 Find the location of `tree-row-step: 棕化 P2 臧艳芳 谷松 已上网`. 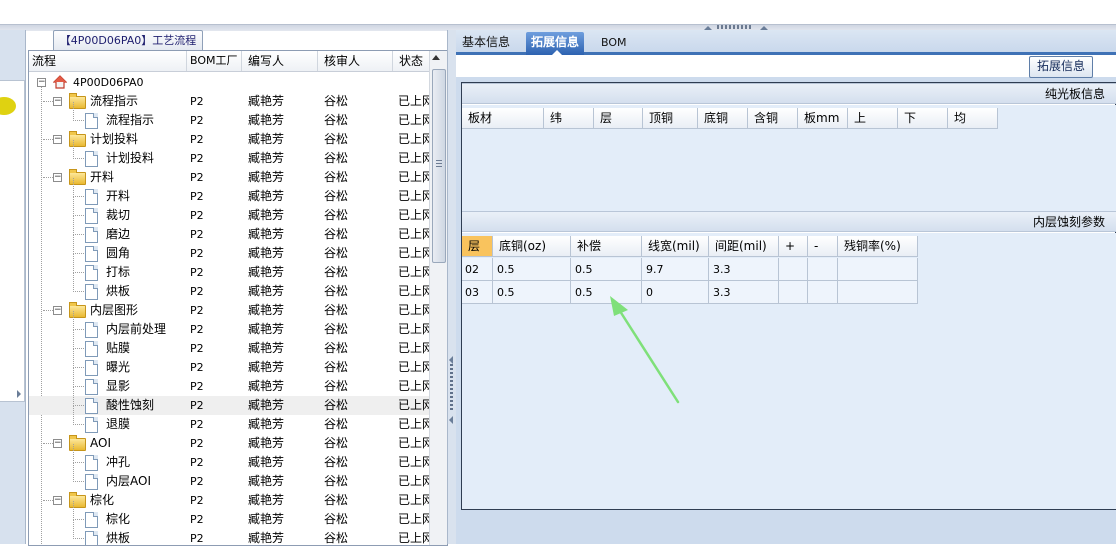

tree-row-step: 棕化 P2 臧艳芳 谷松 已上网 is located at coordinates (229, 515).